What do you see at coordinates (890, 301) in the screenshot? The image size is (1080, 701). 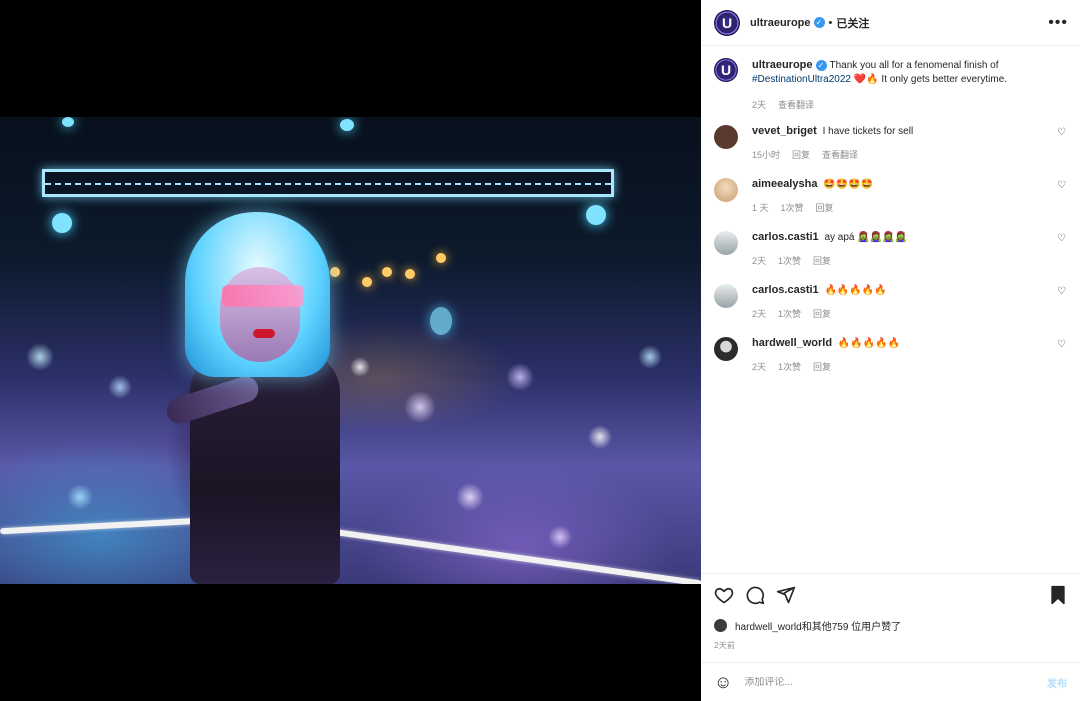 I see `comment-row: carlos.casti1 🔥🔥🔥🔥🔥 2天 1次赞 回复 ♡` at bounding box center [890, 301].